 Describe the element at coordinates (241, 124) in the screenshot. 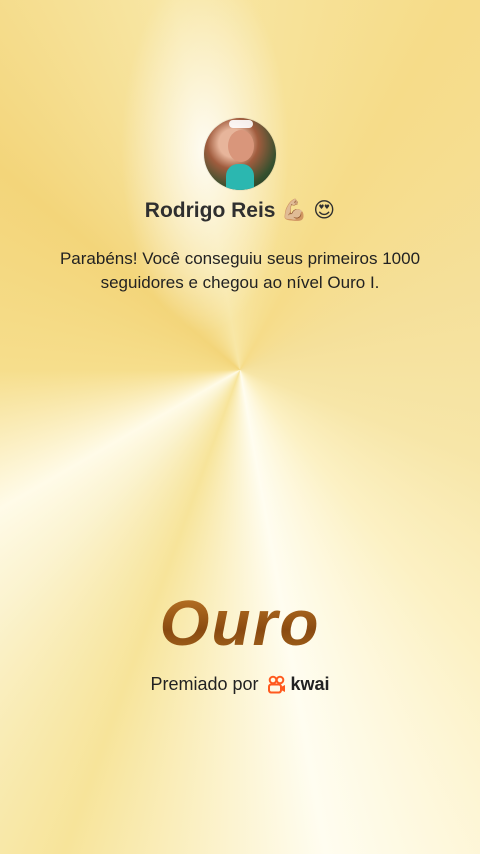

I see `avatar-glasses` at that location.